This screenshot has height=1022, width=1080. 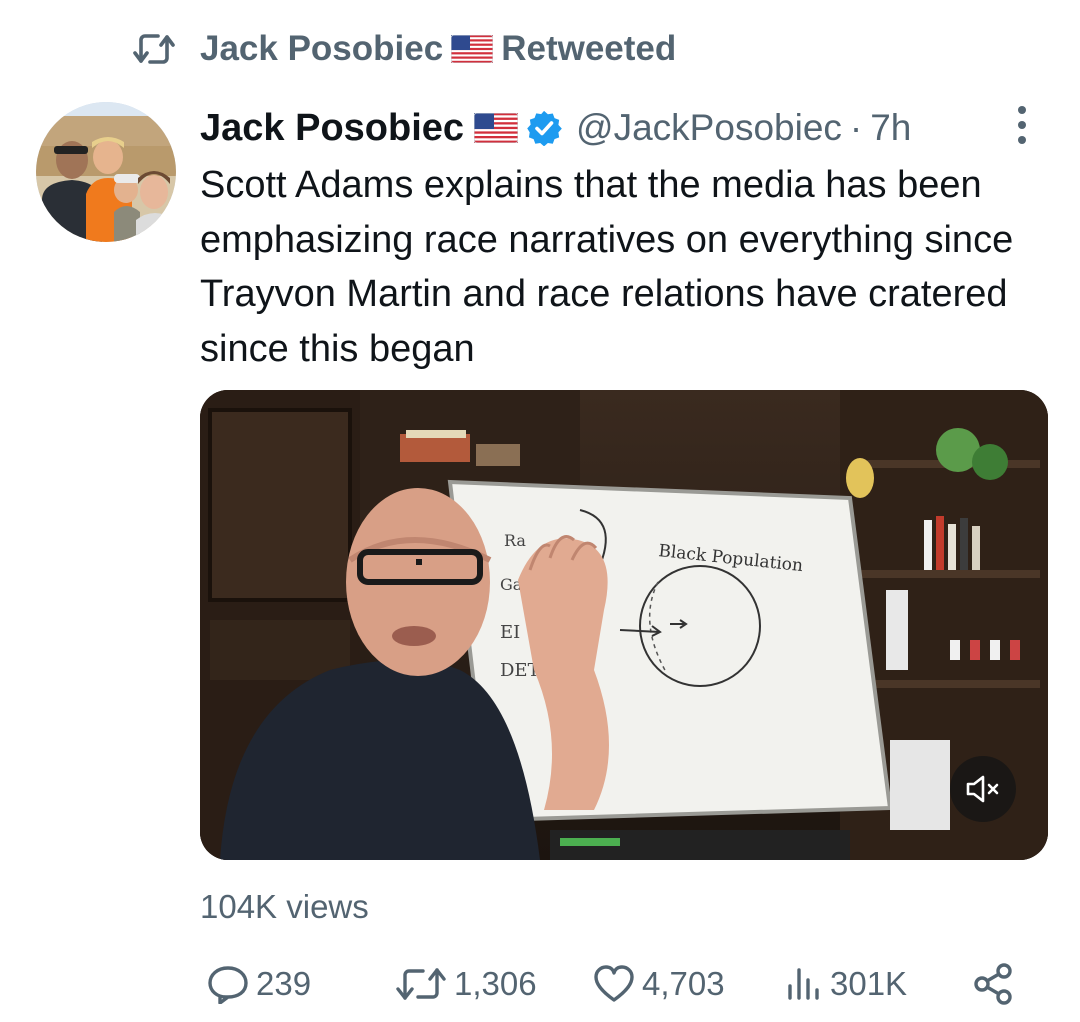 I want to click on reply-button: 239, so click(x=258, y=984).